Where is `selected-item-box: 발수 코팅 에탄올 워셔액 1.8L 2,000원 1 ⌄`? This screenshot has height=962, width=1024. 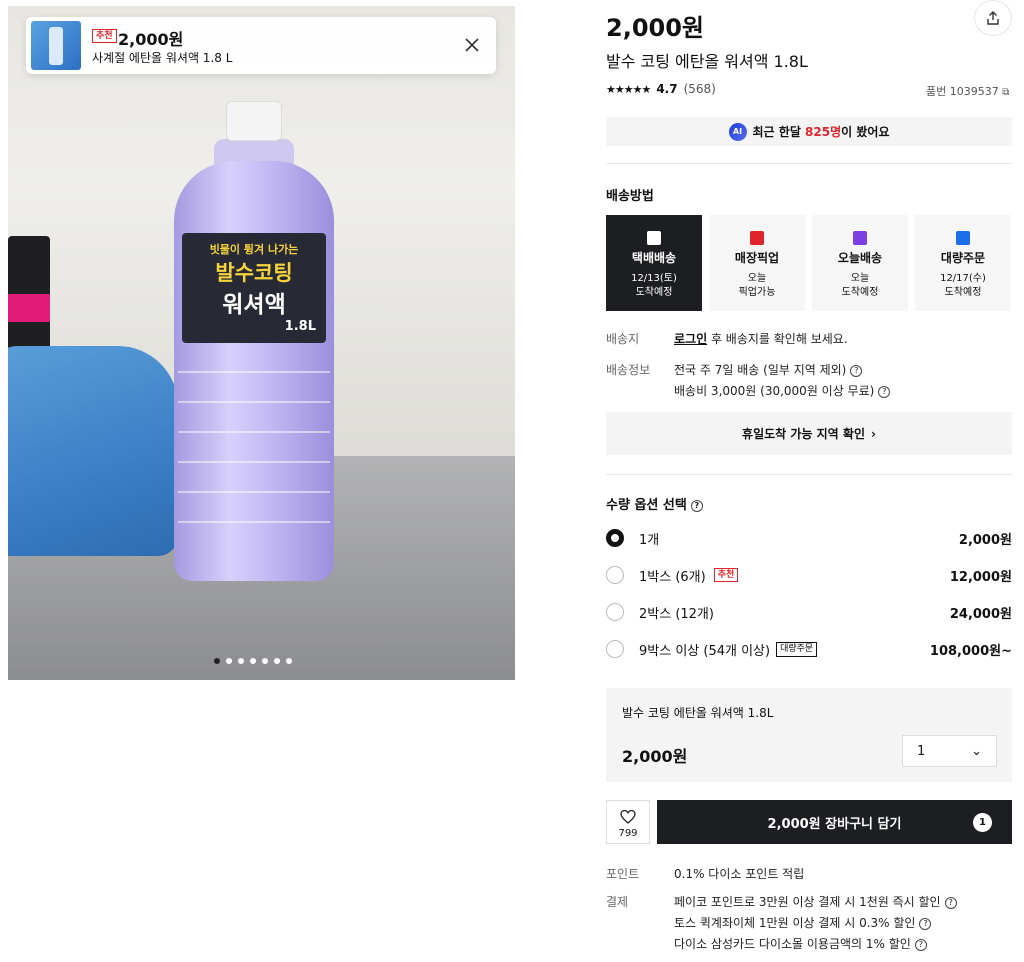
selected-item-box: 발수 코팅 에탄올 워셔액 1.8L 2,000원 1 ⌄ is located at coordinates (809, 735).